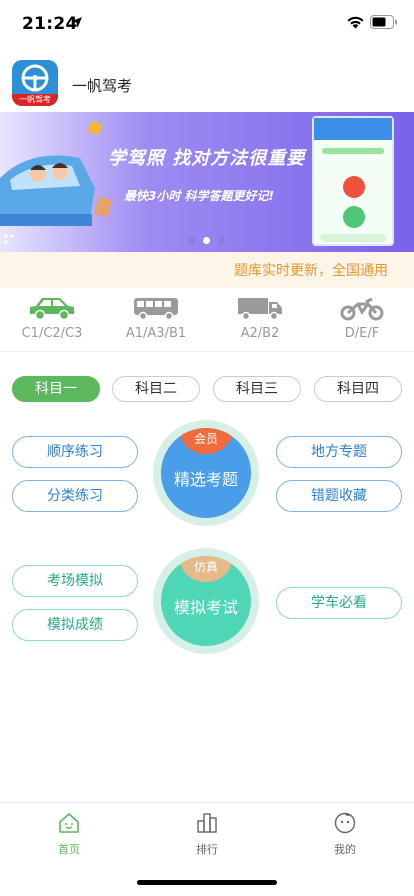 The width and height of the screenshot is (414, 896). Describe the element at coordinates (339, 452) in the screenshot. I see `local-topics-button: 地方专题` at that location.